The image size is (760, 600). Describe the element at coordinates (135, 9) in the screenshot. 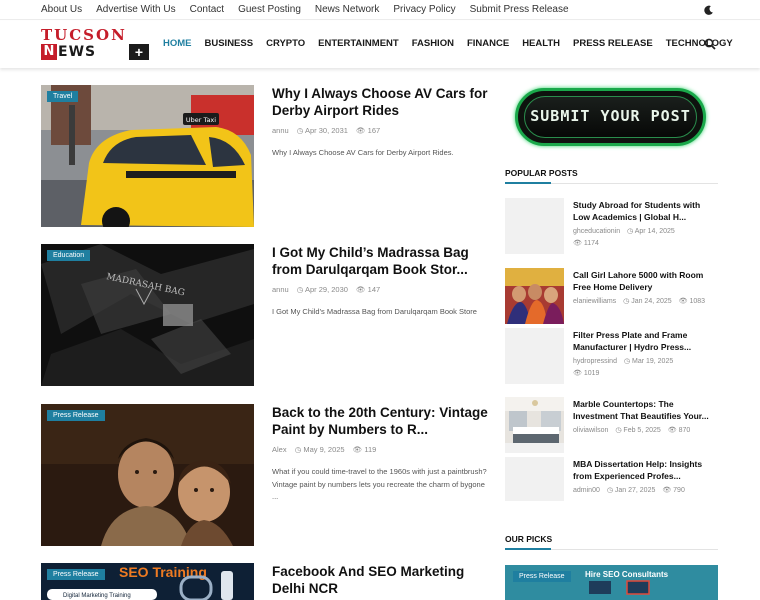

I see `top-link-advertise: Advertise With Us` at that location.